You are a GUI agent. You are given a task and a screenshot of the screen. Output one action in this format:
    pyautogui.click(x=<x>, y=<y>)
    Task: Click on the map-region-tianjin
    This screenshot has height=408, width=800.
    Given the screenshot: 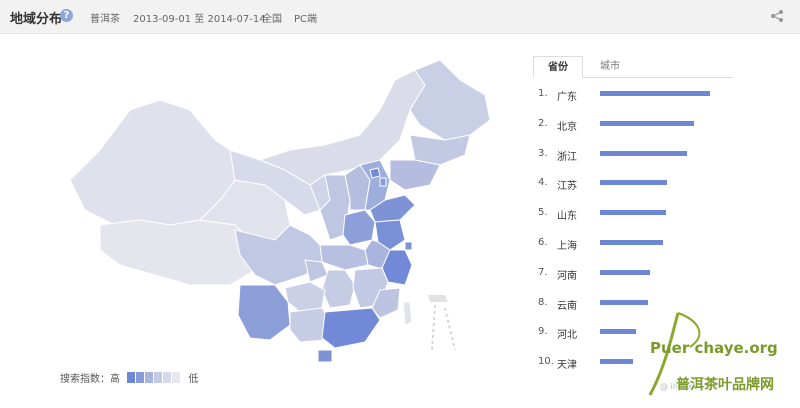 What is the action you would take?
    pyautogui.click(x=383, y=182)
    